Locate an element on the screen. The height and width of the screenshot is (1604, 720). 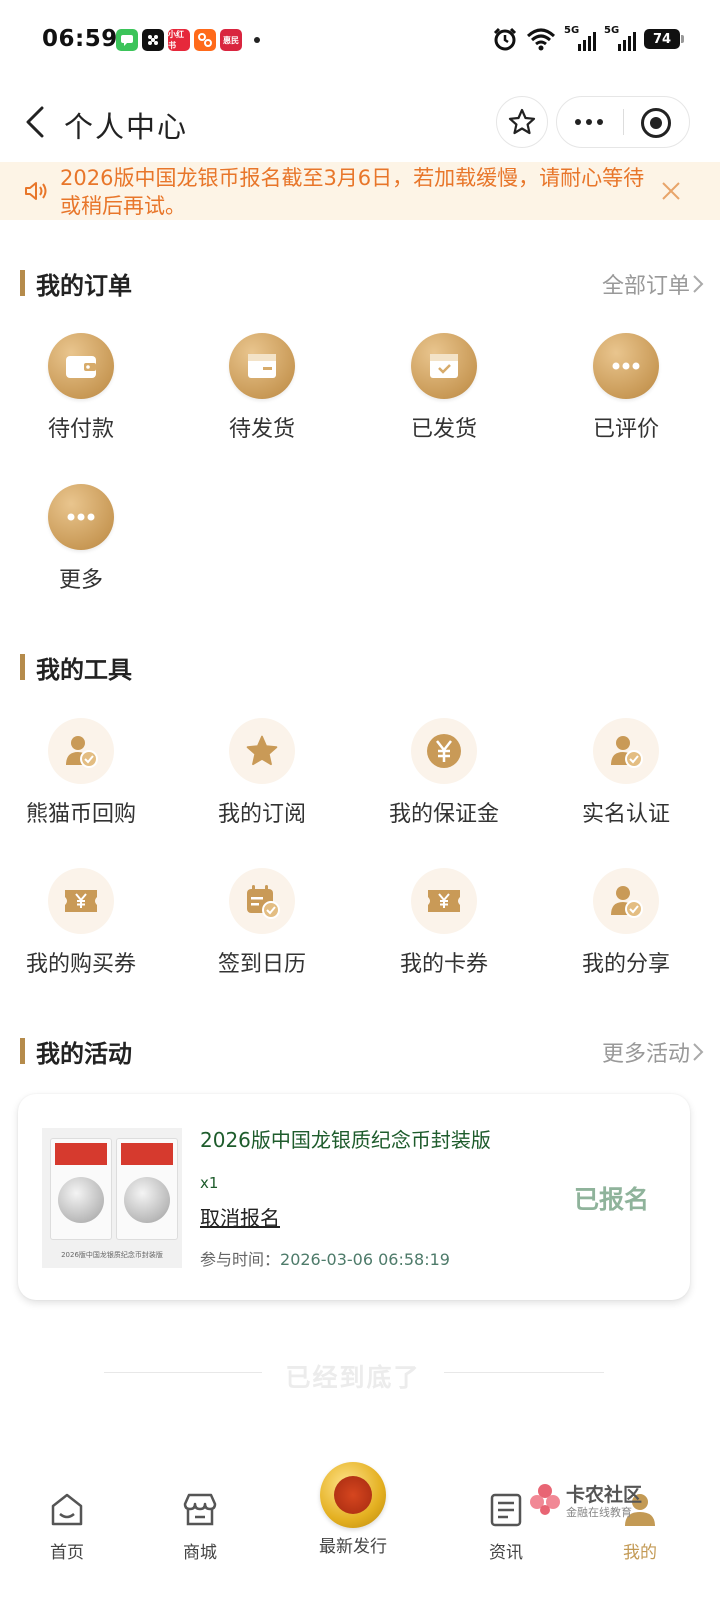
participation-time: 参与时间：2026-03-06 06:58:19 is located at coordinates (325, 1258).